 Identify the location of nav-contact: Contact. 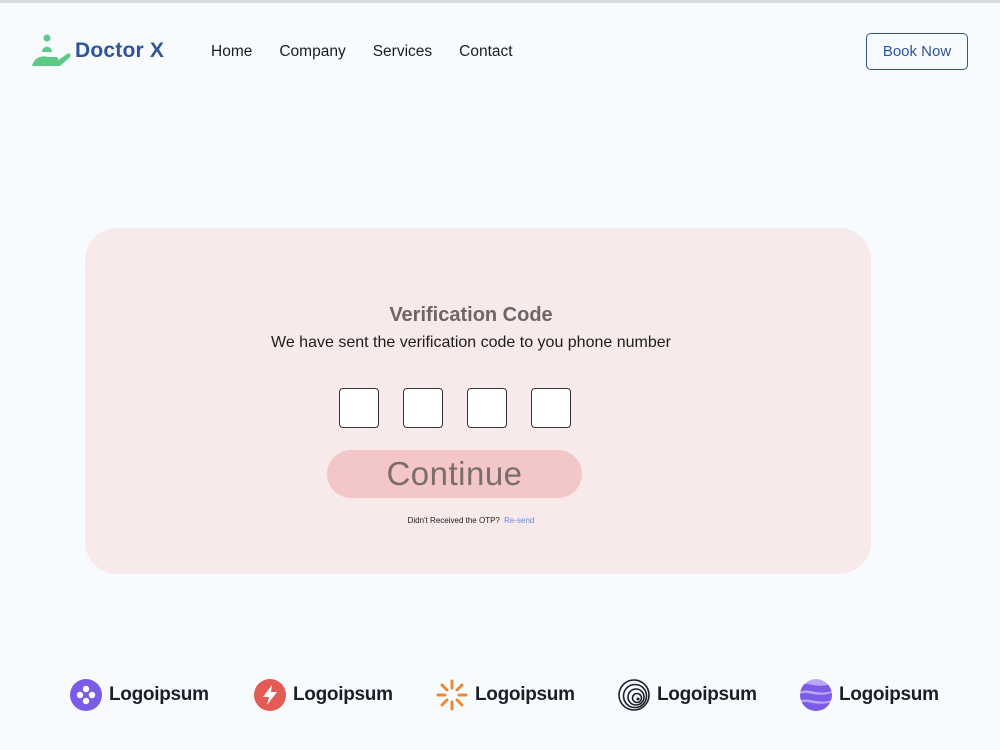
(485, 52).